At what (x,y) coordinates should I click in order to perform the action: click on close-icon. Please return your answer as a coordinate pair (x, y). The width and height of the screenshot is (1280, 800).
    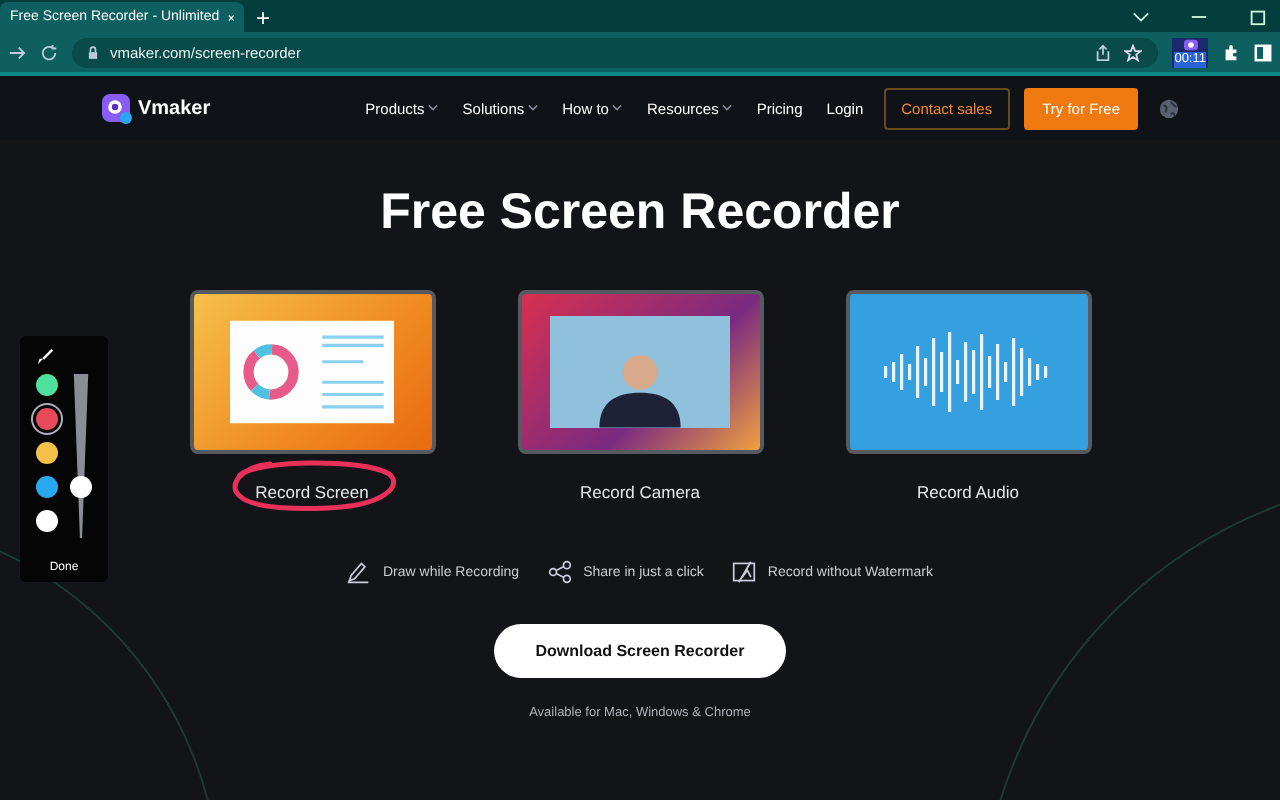
    Looking at the image, I should click on (230, 17).